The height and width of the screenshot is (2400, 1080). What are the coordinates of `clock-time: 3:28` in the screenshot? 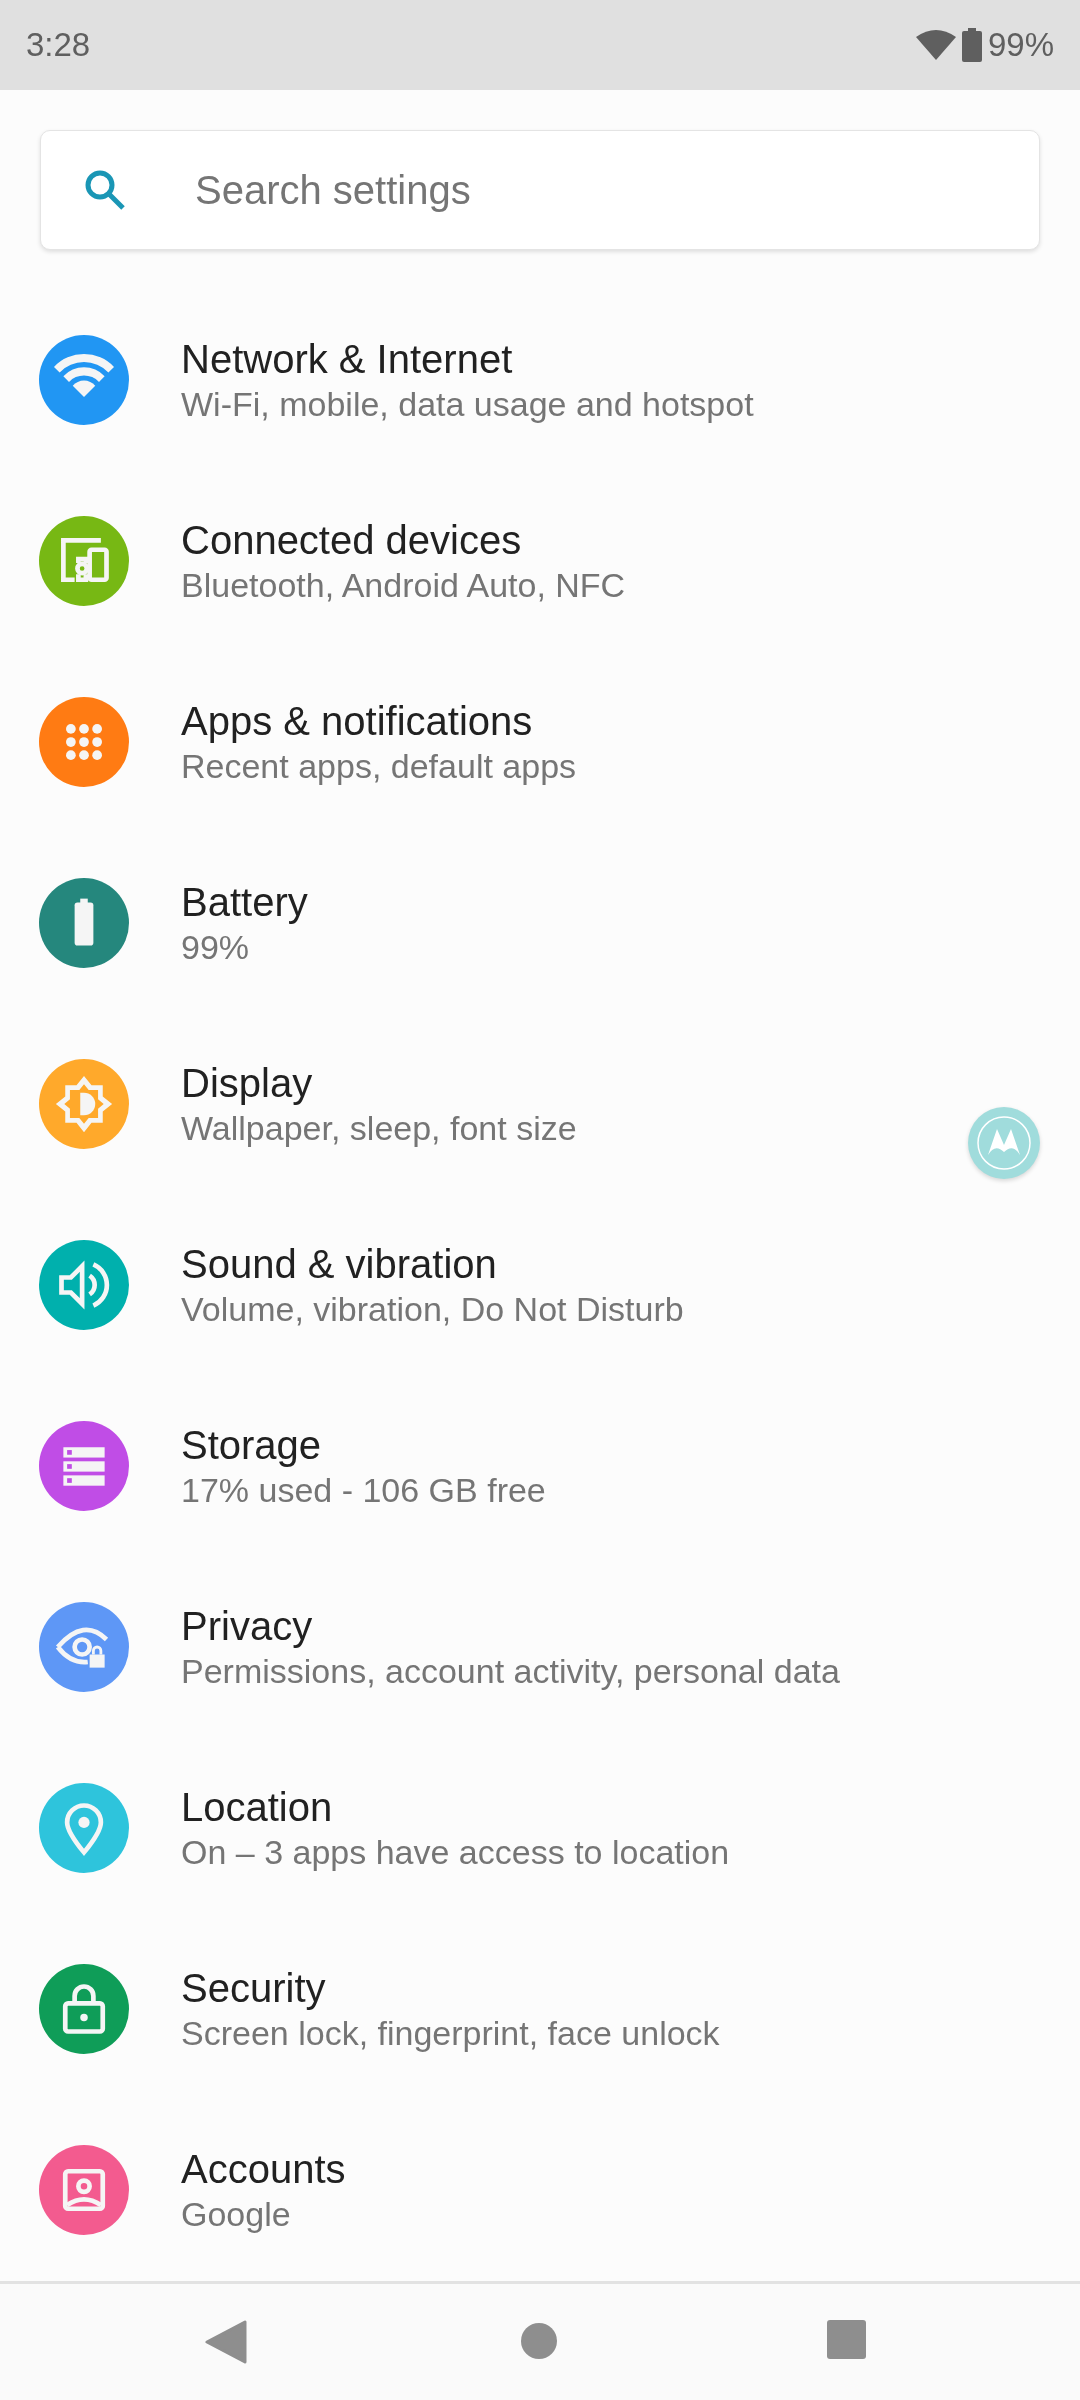 It's located at (58, 45).